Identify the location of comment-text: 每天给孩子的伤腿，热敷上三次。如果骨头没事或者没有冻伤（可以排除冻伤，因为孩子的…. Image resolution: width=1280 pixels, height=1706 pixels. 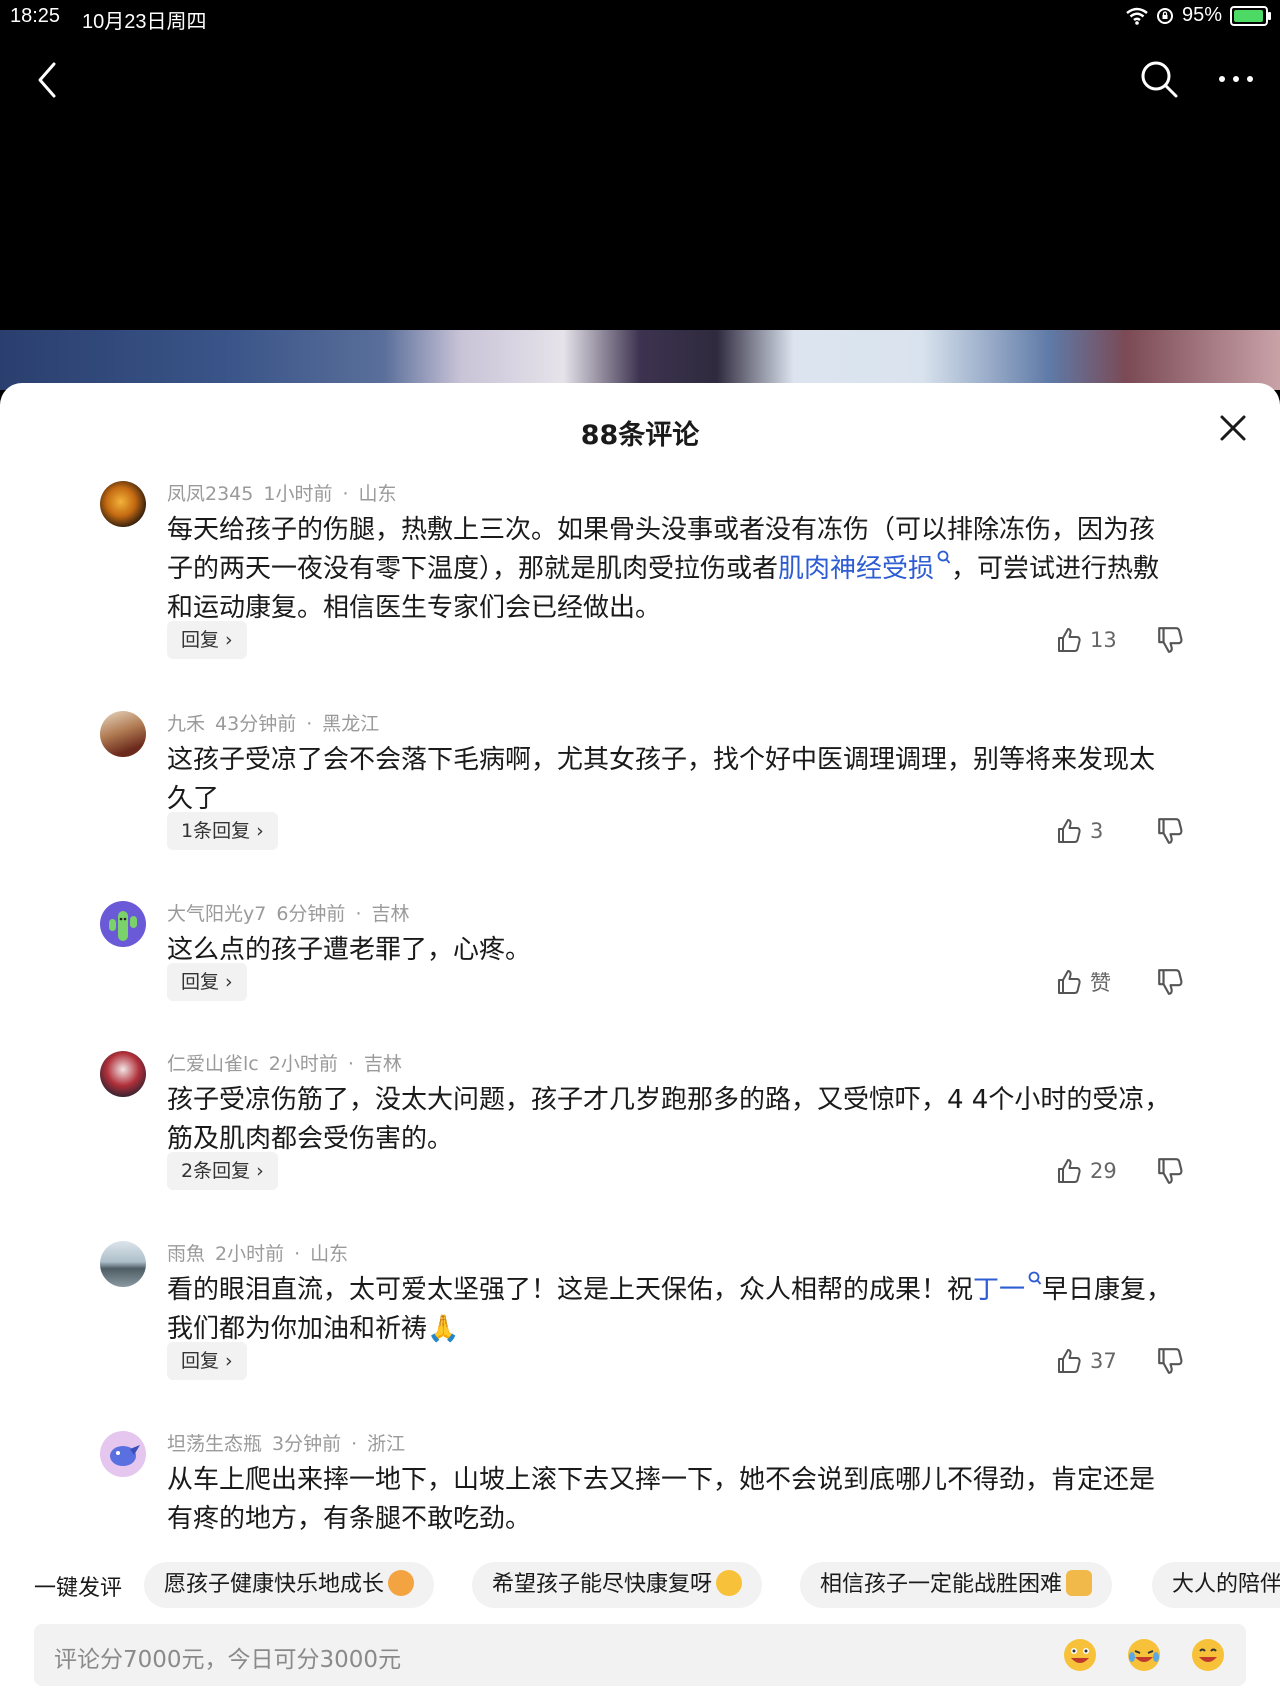
(672, 569).